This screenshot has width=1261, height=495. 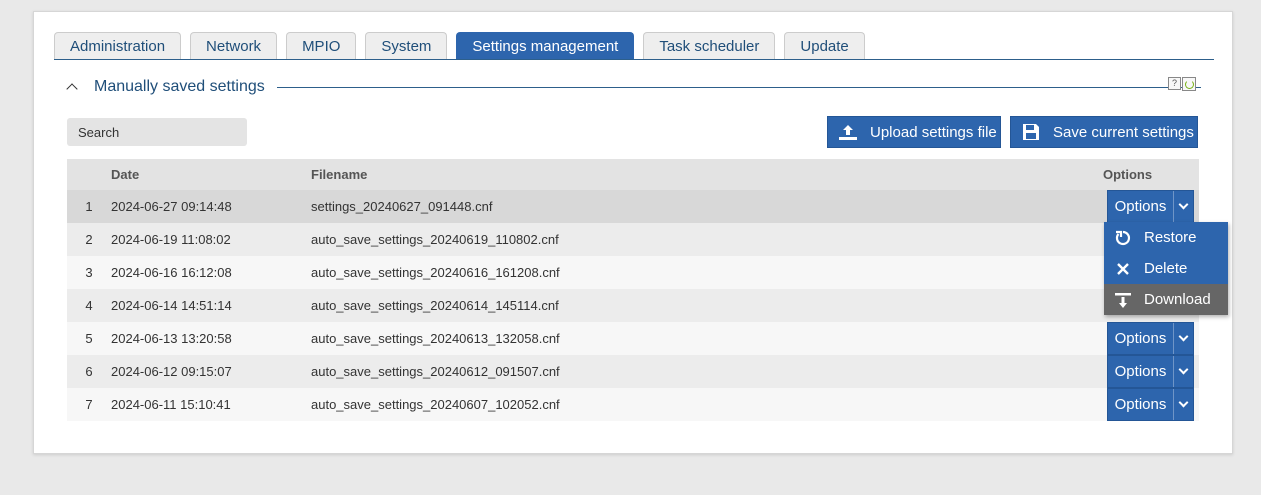 I want to click on save-settings-label: Save current settings, so click(x=1123, y=132).